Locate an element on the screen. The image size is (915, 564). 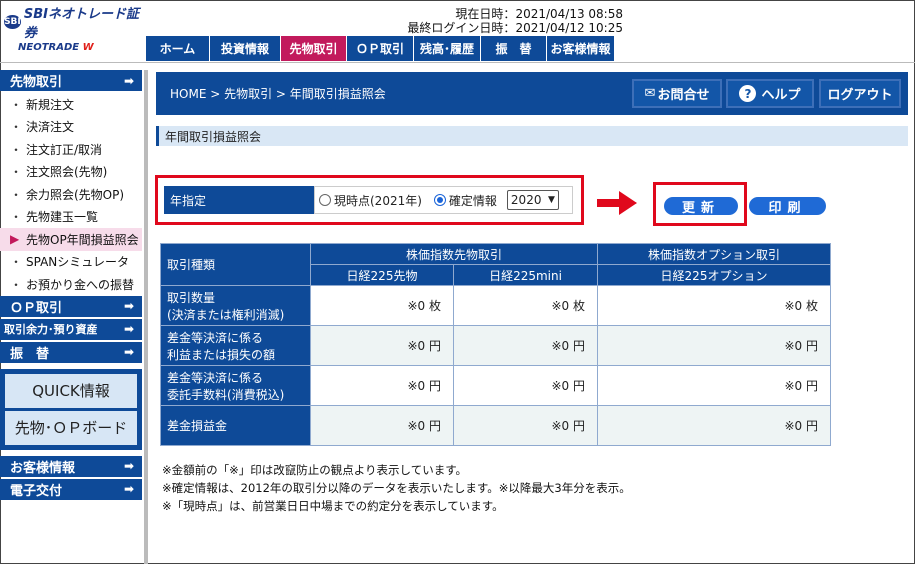
sidebar-item-close-order: ・決済注文 is located at coordinates (71, 127).